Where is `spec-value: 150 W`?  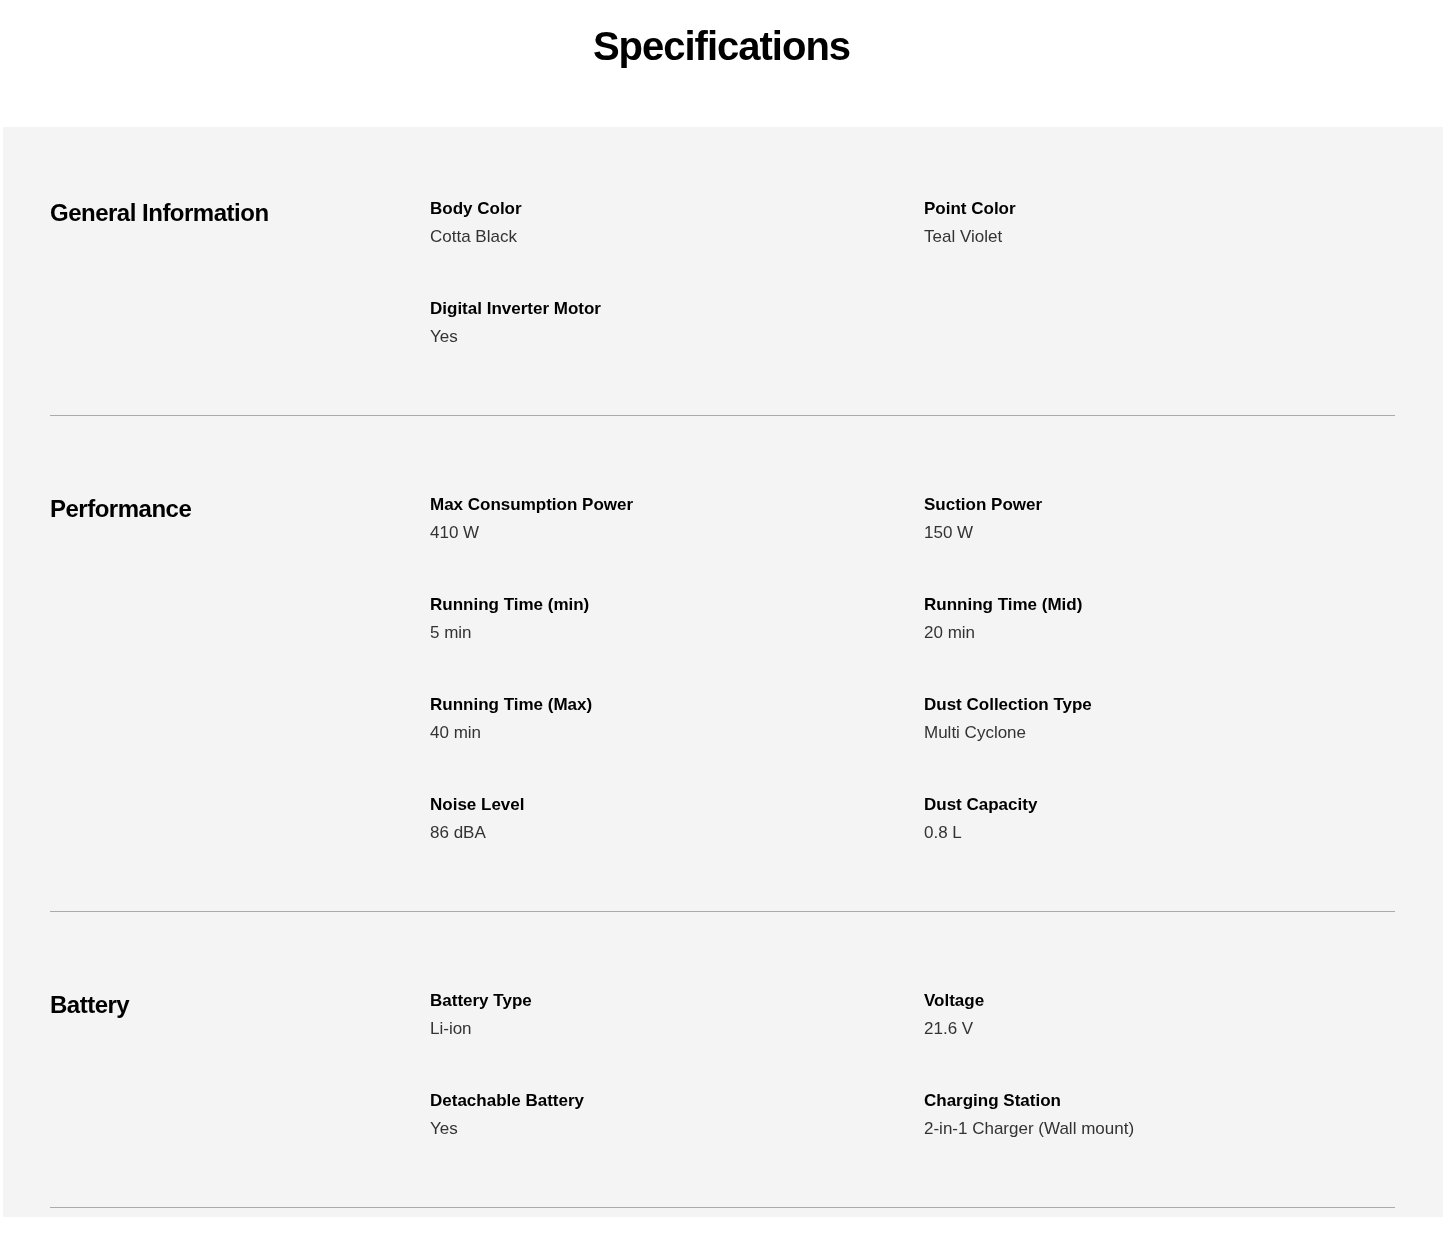 spec-value: 150 W is located at coordinates (949, 533).